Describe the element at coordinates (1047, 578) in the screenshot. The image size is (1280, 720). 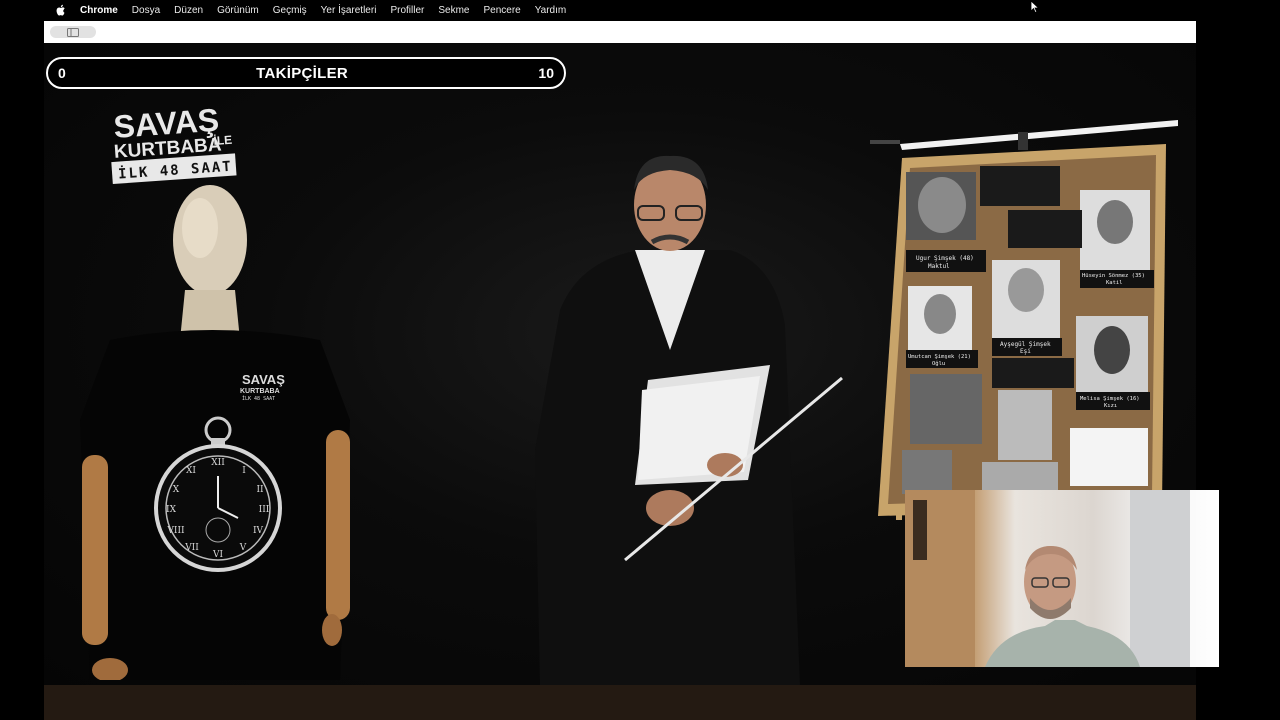
I see `webcam-person` at that location.